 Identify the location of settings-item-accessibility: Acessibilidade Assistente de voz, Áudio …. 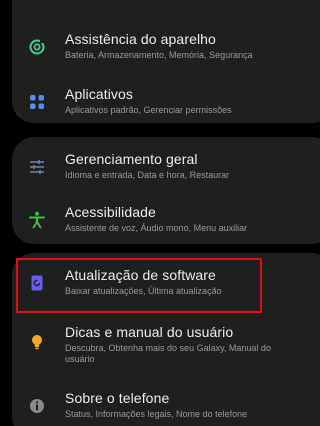
(166, 223).